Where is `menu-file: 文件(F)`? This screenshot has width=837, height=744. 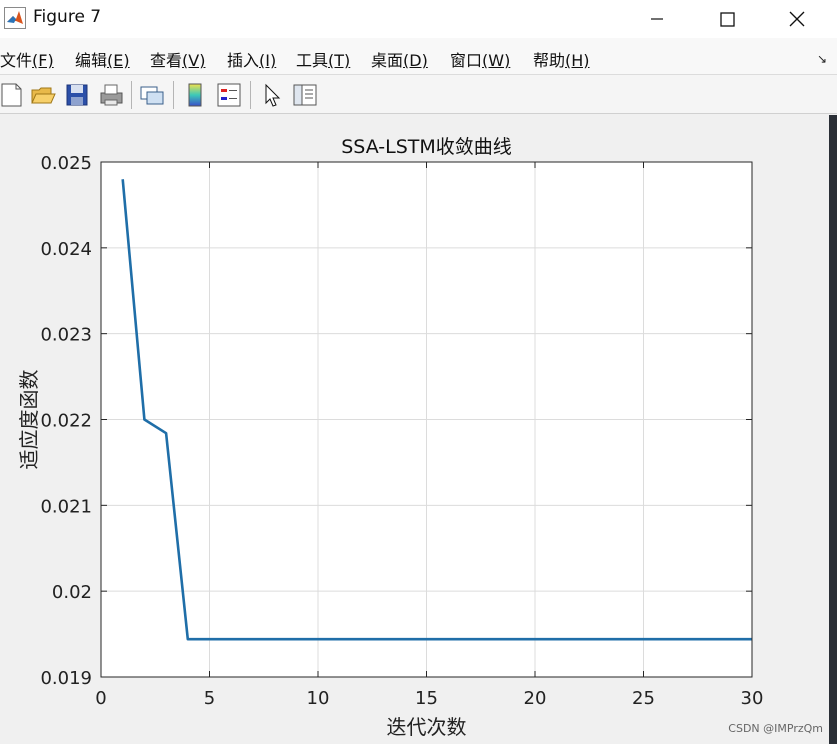
menu-file: 文件(F) is located at coordinates (27, 59).